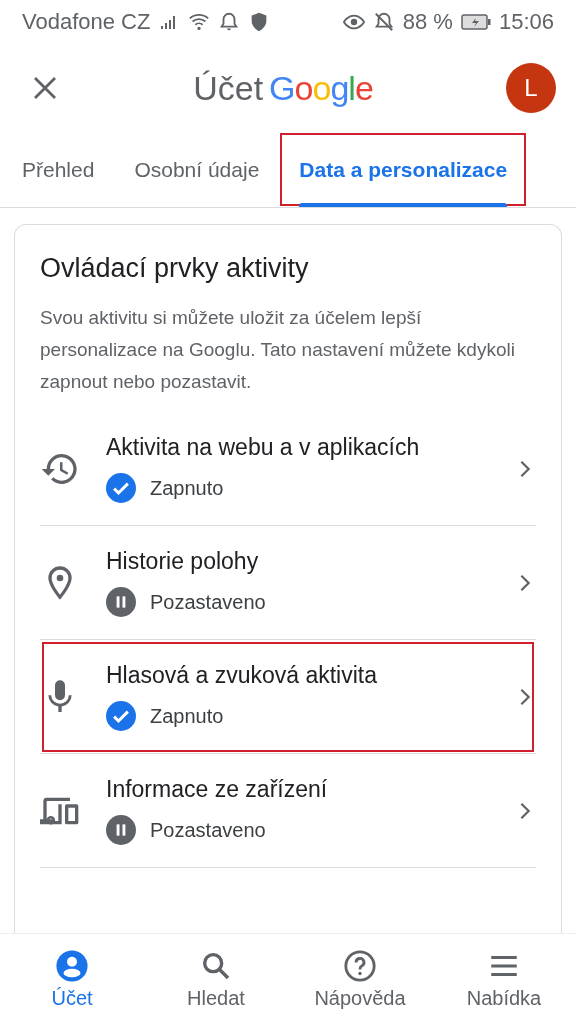 Image resolution: width=576 pixels, height=1024 pixels. Describe the element at coordinates (86, 22) in the screenshot. I see `carrier-name: Vodafone CZ` at that location.